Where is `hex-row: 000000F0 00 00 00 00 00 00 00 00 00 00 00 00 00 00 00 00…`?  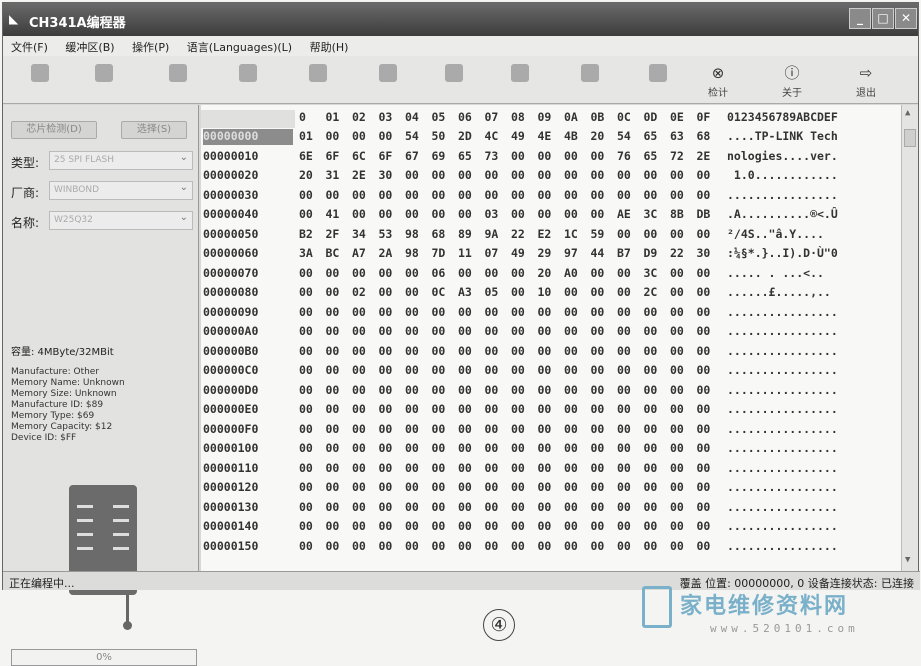
hex-row: 000000F0 00 00 00 00 00 00 00 00 00 00 00 00 00 00 00 00… is located at coordinates (551, 430).